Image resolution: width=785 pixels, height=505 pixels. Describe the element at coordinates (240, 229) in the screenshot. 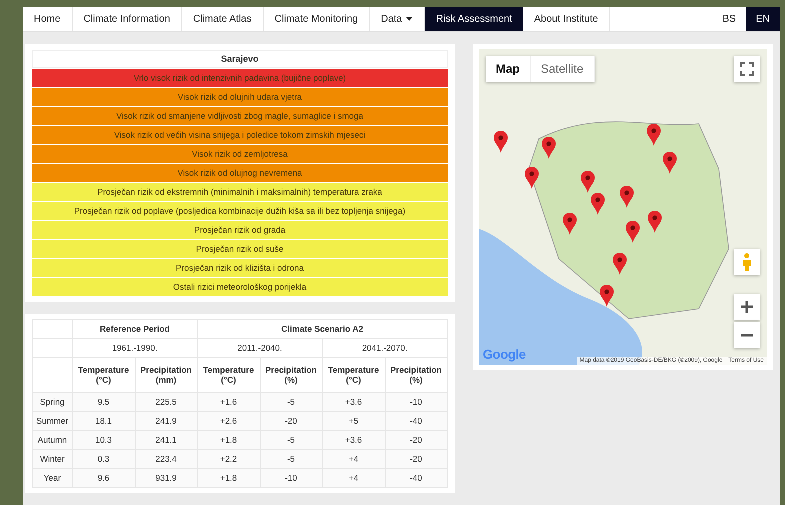

I see `risk-row: Prosječan rizik od grada` at that location.